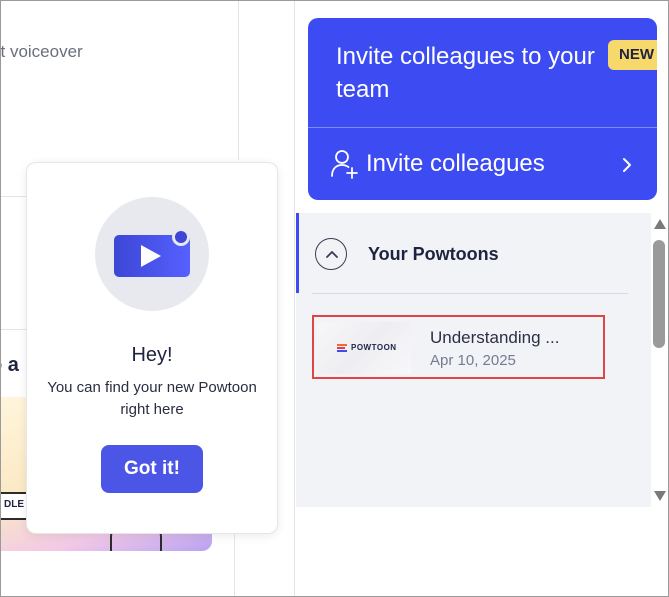  What do you see at coordinates (632, 55) in the screenshot?
I see `new-badge: NEW` at bounding box center [632, 55].